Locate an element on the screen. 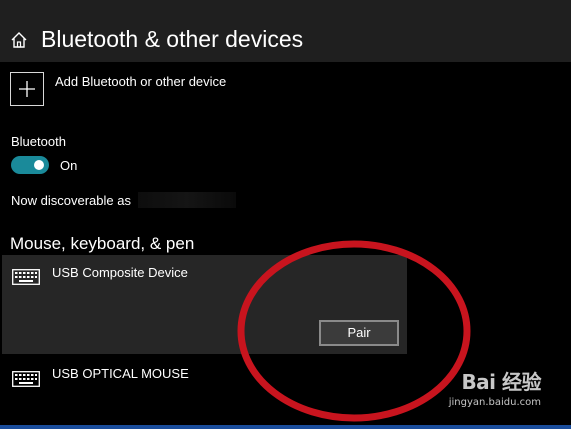 Image resolution: width=571 pixels, height=429 pixels. discoverable-name-redacted is located at coordinates (187, 200).